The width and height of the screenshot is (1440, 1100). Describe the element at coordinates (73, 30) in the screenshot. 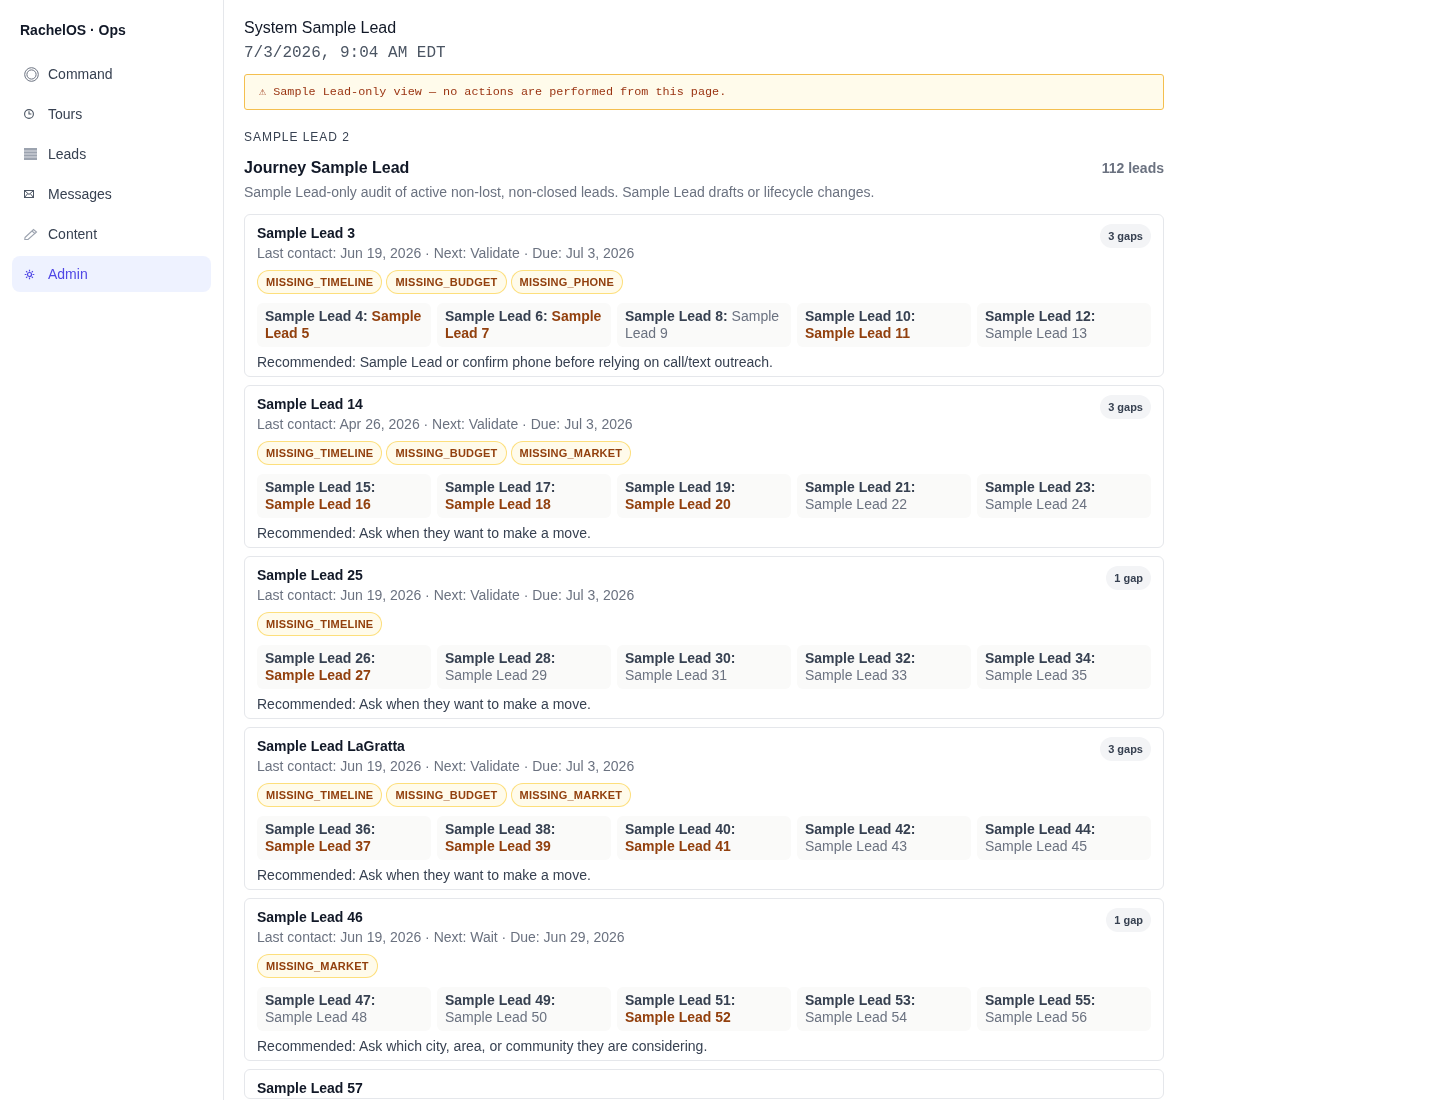

I see `brand-name: RachelOS · Ops` at that location.